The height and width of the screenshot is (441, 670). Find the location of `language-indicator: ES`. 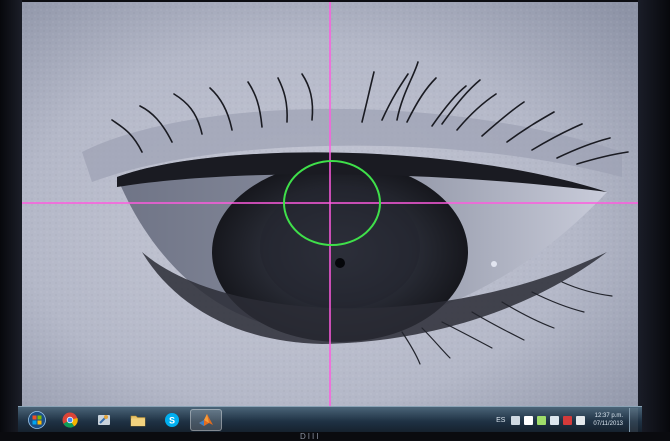

language-indicator: ES is located at coordinates (500, 420).